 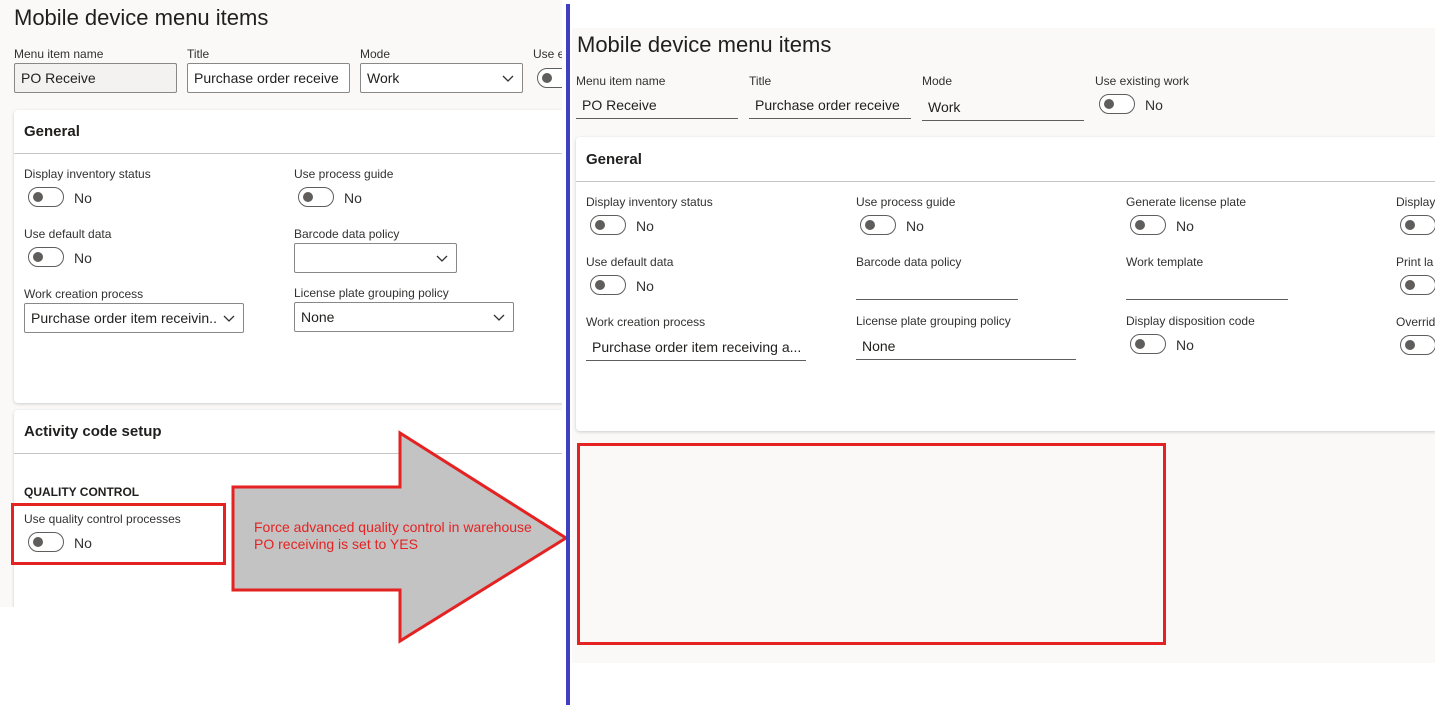 What do you see at coordinates (375, 258) in the screenshot?
I see `barcode-data-policy-select` at bounding box center [375, 258].